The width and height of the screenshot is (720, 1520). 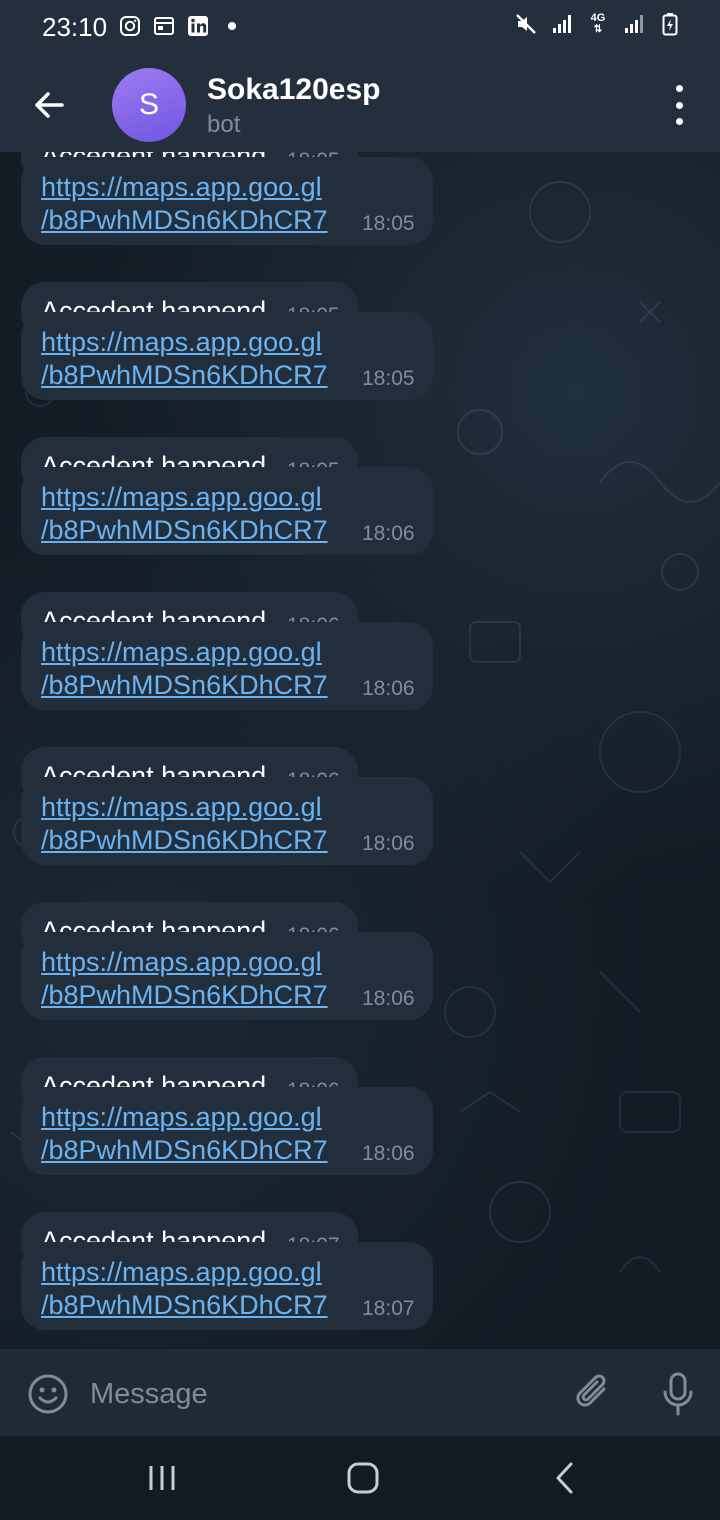 I want to click on avatar: S, so click(x=149, y=105).